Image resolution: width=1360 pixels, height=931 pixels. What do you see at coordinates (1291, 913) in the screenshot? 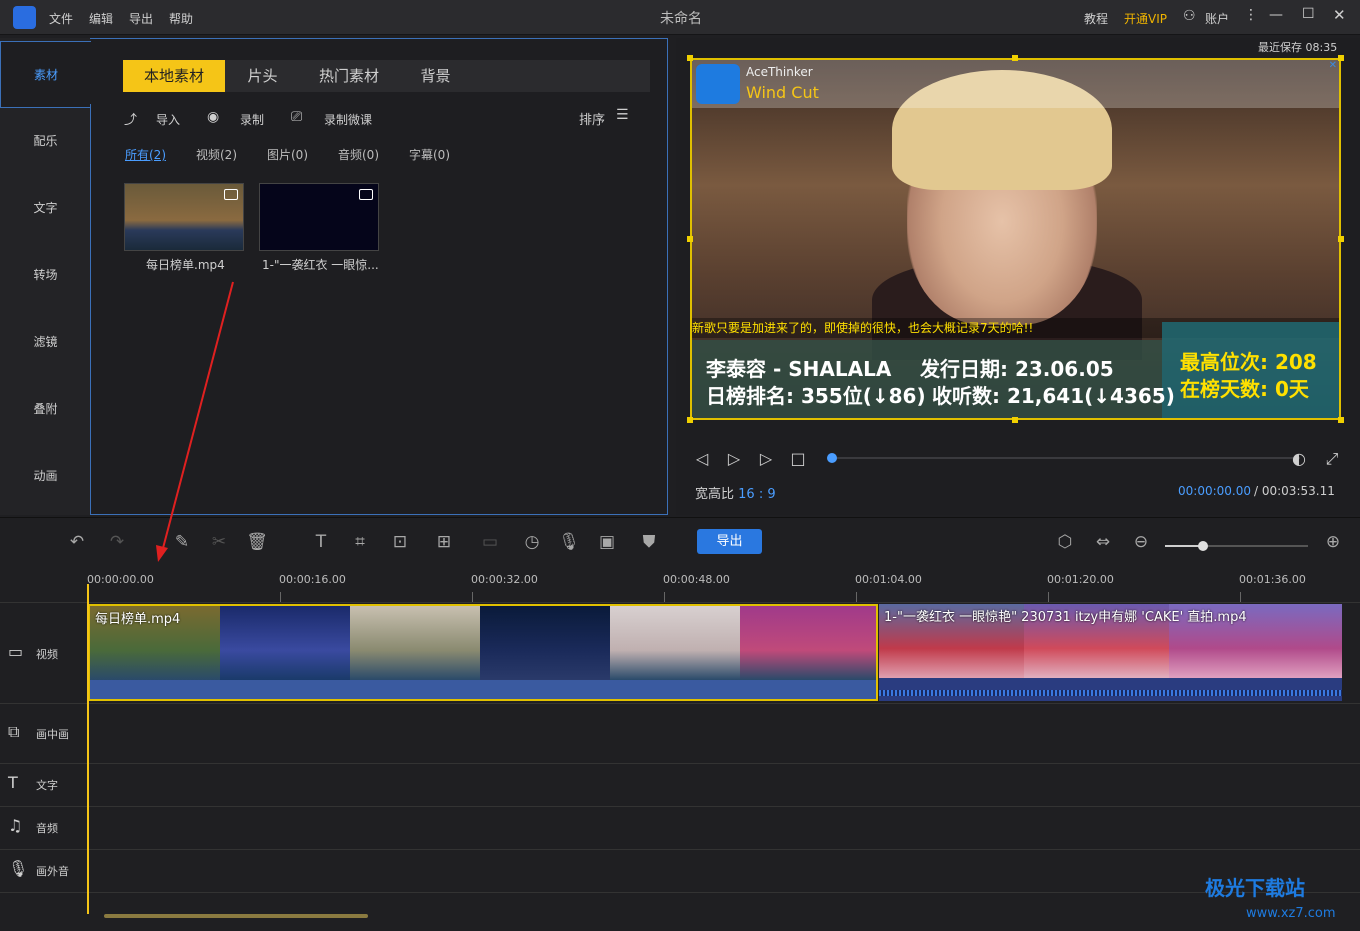
I see `site-watermark-url: www.xz7.com` at bounding box center [1291, 913].